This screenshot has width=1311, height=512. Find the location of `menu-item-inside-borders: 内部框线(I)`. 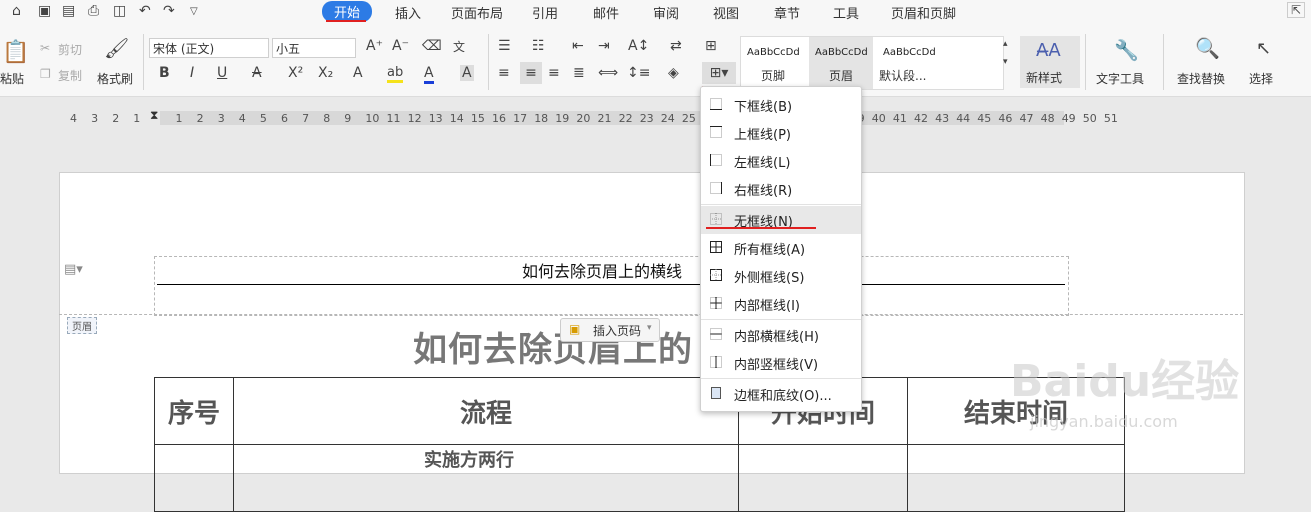

menu-item-inside-borders: 内部框线(I) is located at coordinates (781, 304).